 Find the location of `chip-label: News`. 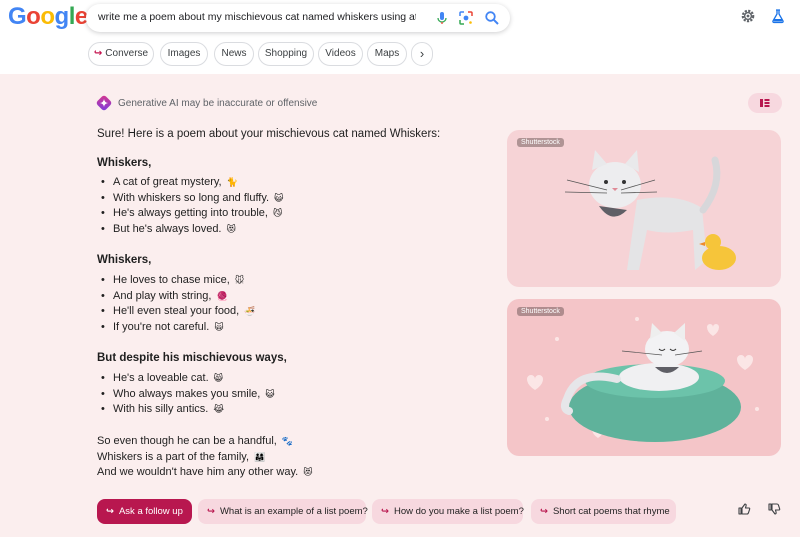

chip-label: News is located at coordinates (234, 53).